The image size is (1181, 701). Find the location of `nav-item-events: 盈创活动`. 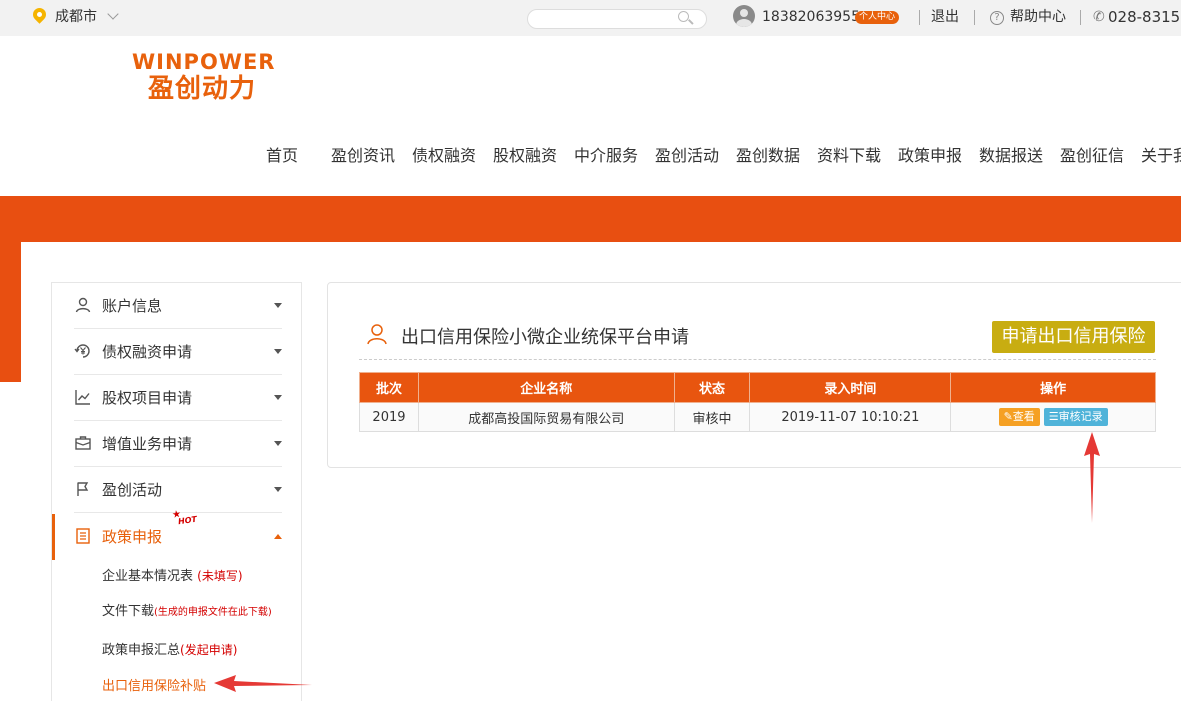

nav-item-events: 盈创活动 is located at coordinates (687, 156).